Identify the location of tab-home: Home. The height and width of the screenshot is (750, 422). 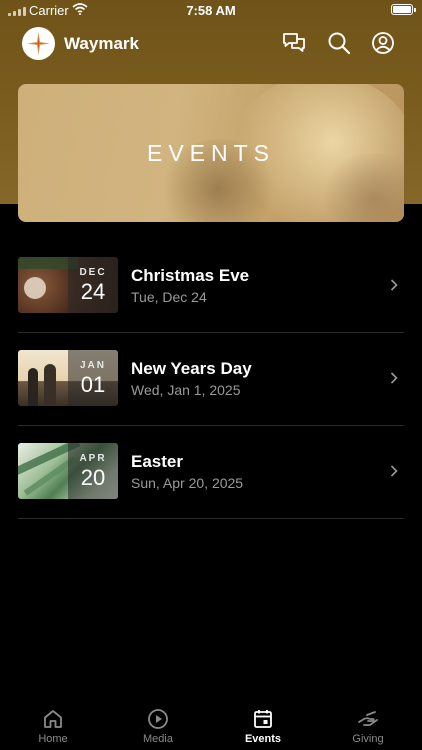
(53, 719).